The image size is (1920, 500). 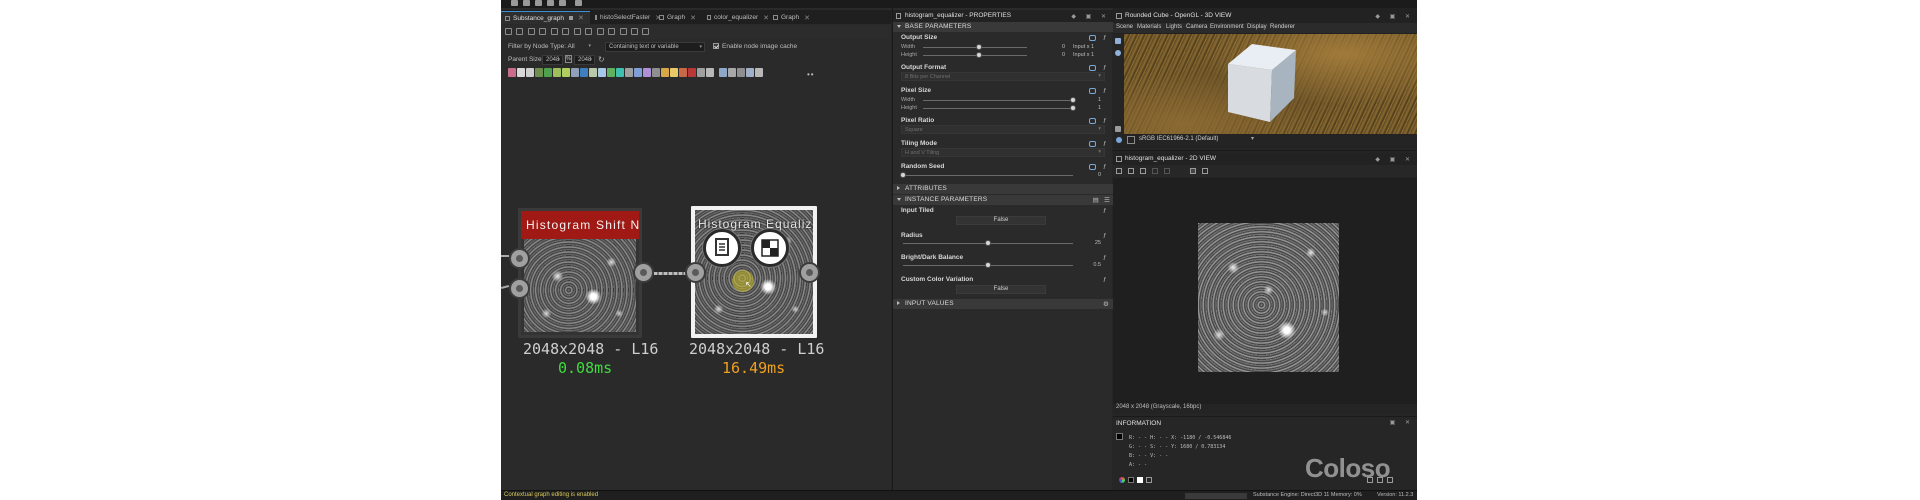 What do you see at coordinates (531, 31) in the screenshot?
I see `camera-icon` at bounding box center [531, 31].